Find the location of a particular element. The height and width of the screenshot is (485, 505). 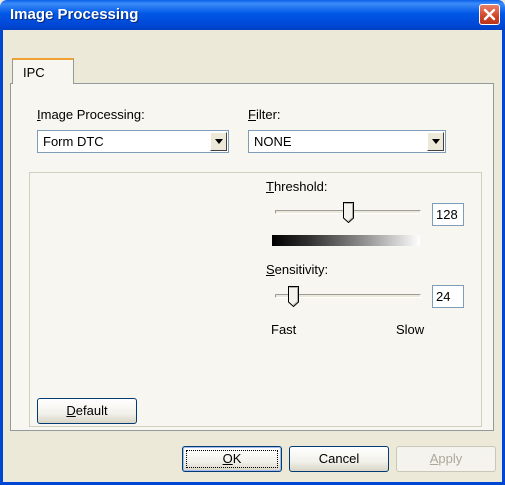

filter-dropdown-button is located at coordinates (435, 141).